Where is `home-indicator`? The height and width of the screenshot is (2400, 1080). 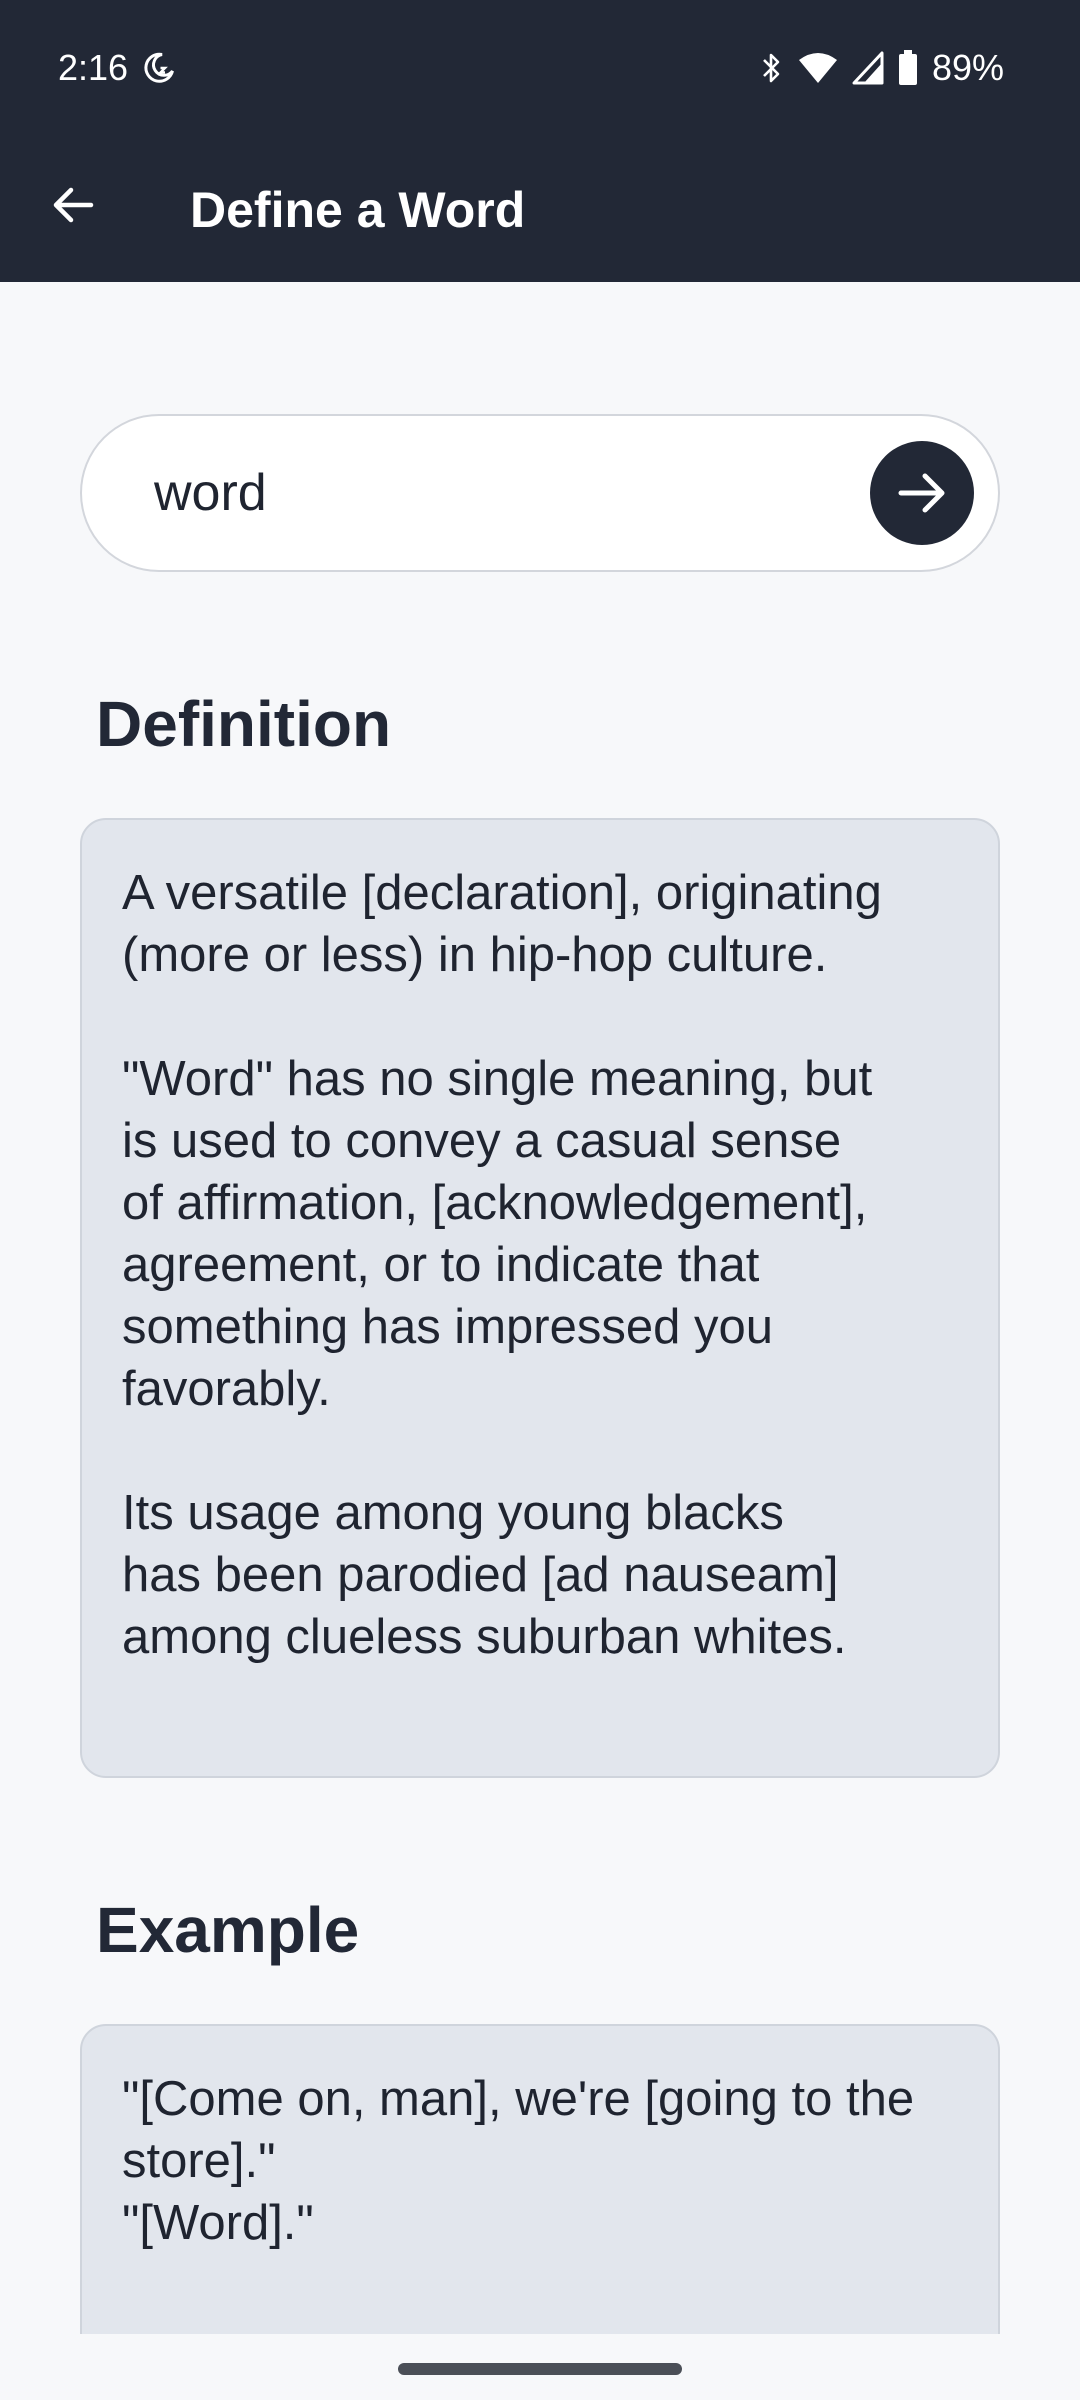
home-indicator is located at coordinates (540, 2369).